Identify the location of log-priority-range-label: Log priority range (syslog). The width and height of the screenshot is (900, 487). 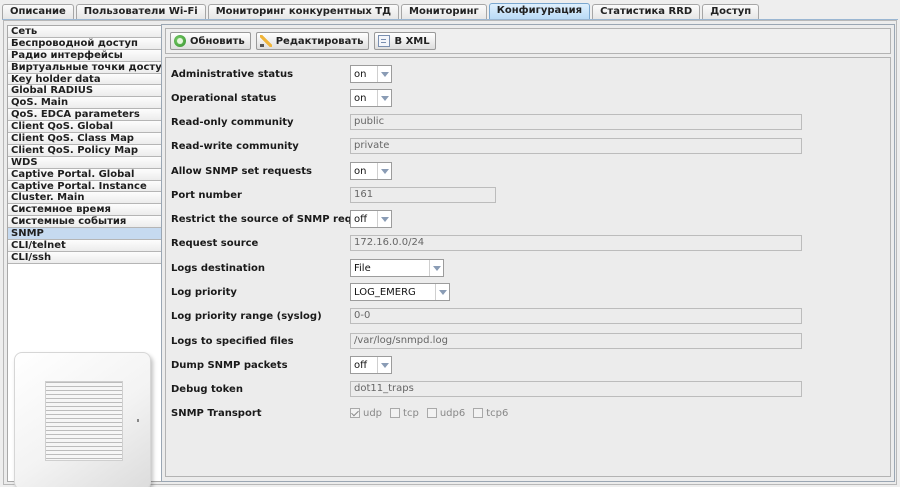
(246, 316).